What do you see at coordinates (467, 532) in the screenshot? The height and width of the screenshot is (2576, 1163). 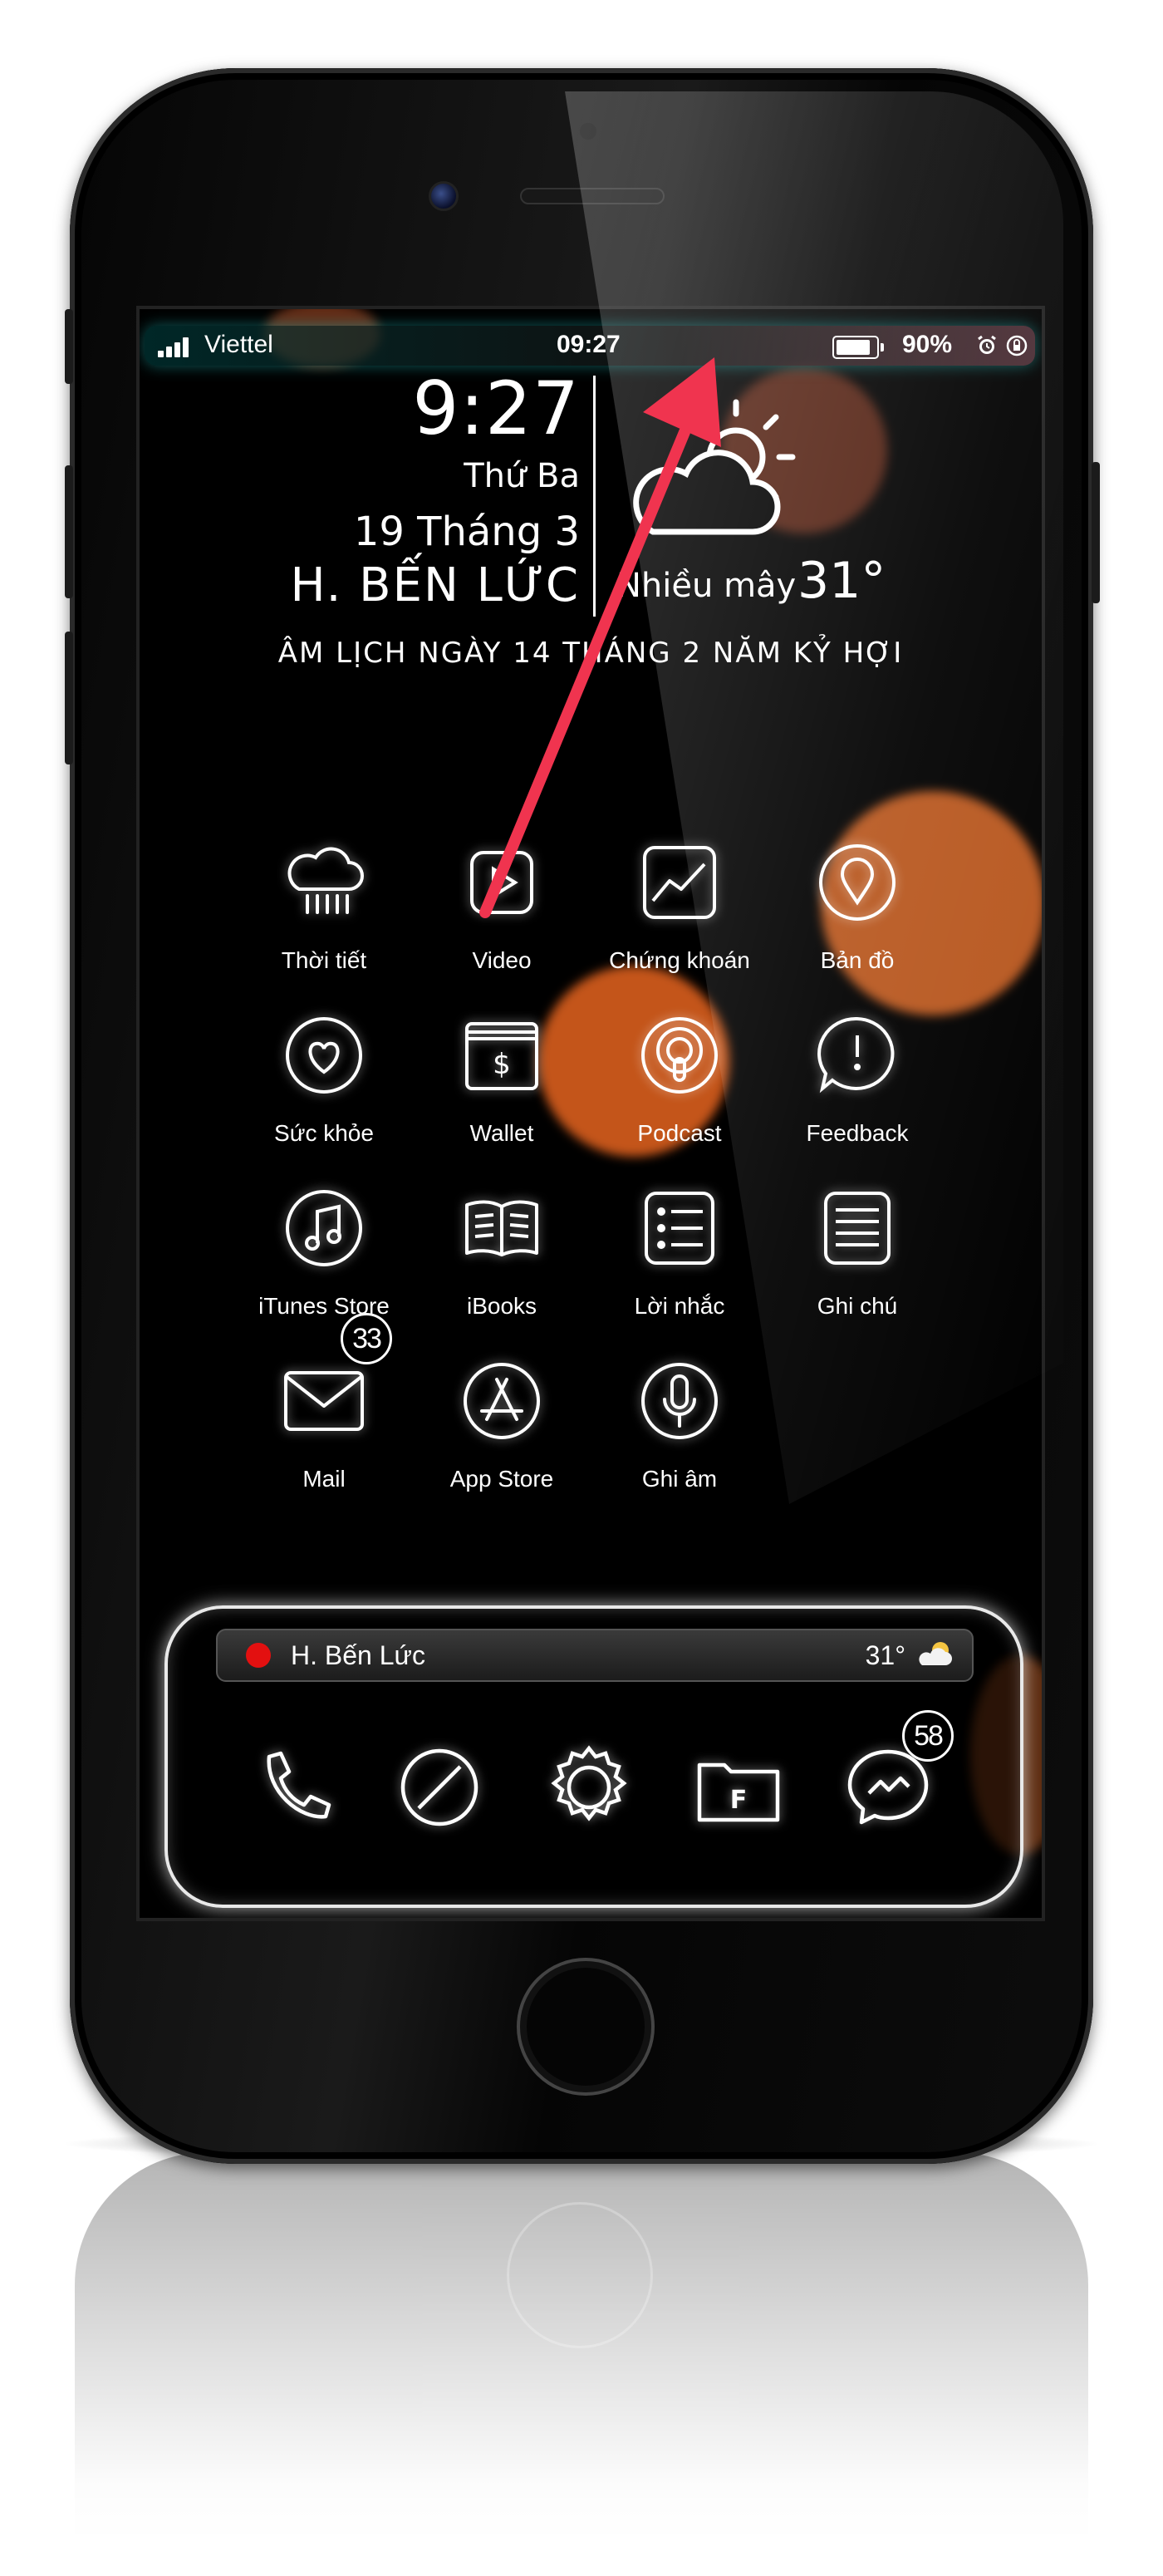 I see `clock-date: 19 Tháng 3` at bounding box center [467, 532].